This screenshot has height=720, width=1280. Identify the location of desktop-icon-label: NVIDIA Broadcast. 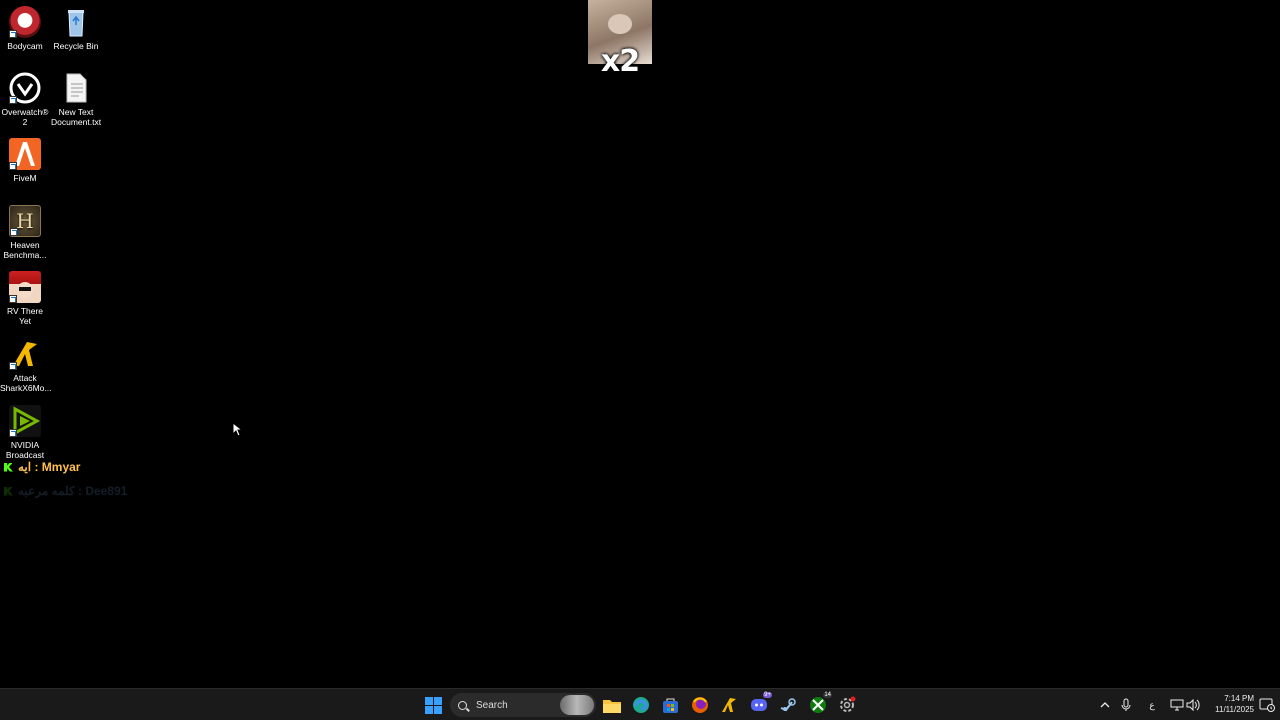
(25, 450).